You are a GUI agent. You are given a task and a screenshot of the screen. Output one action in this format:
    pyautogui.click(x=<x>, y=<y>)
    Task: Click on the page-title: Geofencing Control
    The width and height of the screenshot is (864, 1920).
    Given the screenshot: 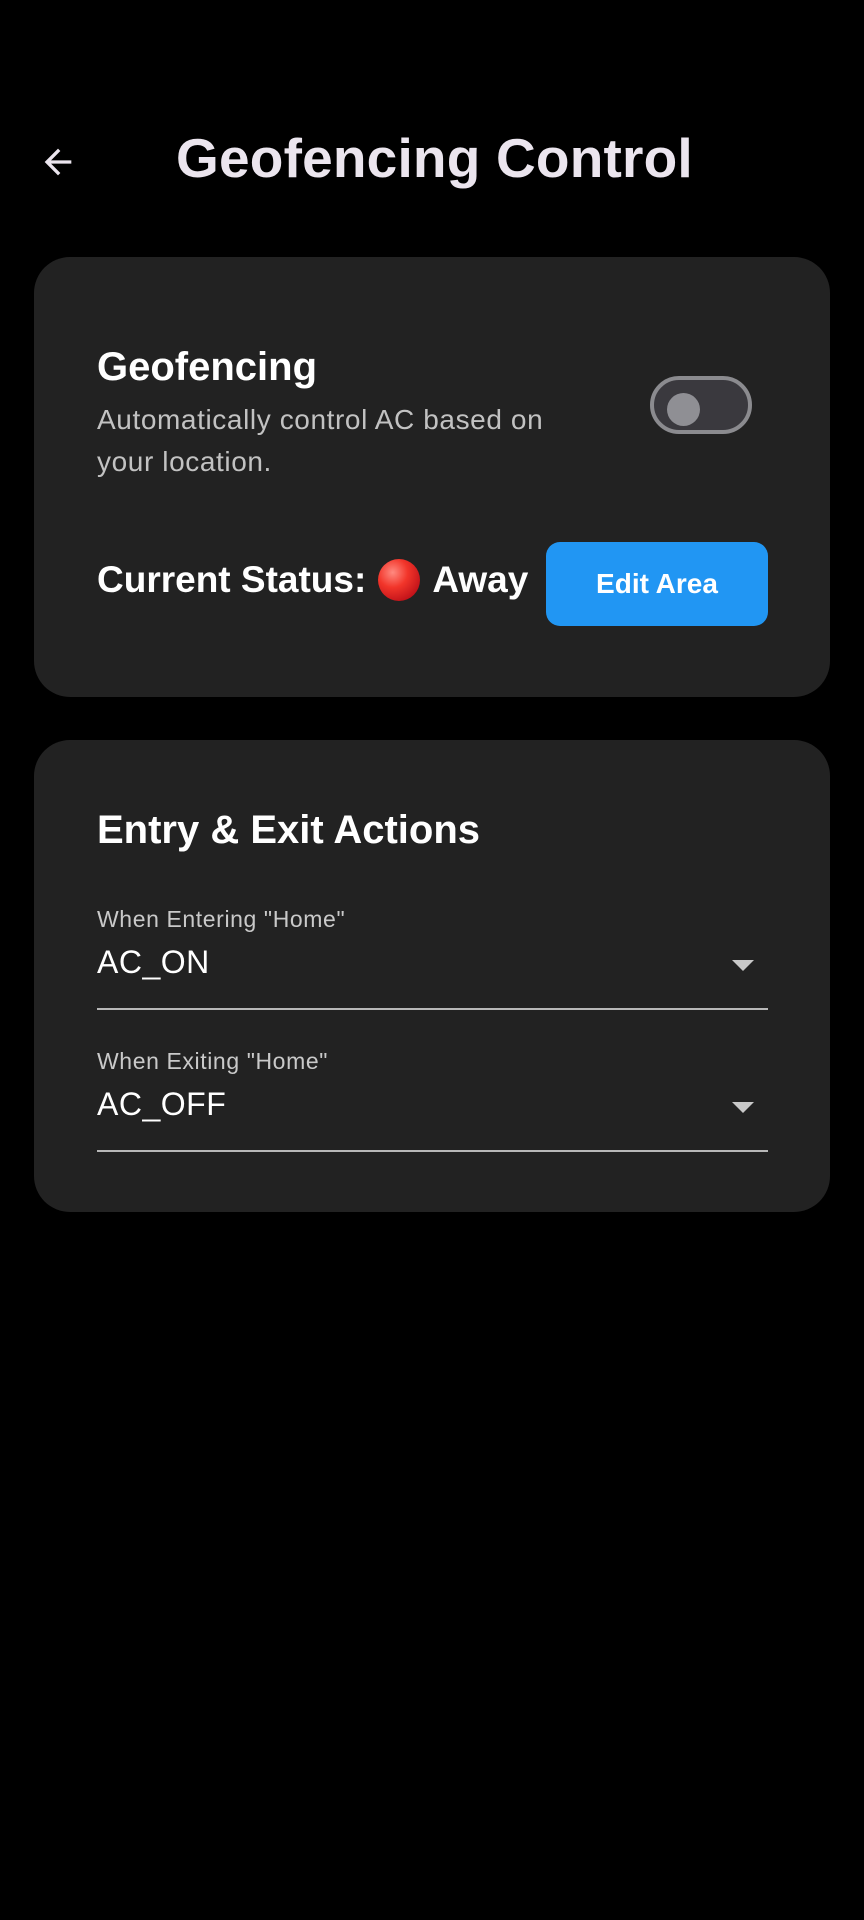 What is the action you would take?
    pyautogui.click(x=434, y=158)
    